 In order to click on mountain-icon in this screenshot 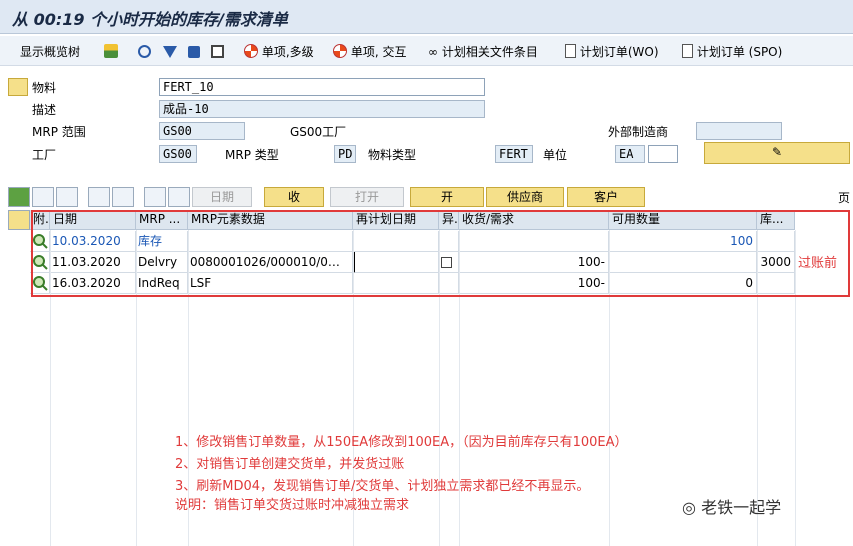, I will do `click(111, 52)`.